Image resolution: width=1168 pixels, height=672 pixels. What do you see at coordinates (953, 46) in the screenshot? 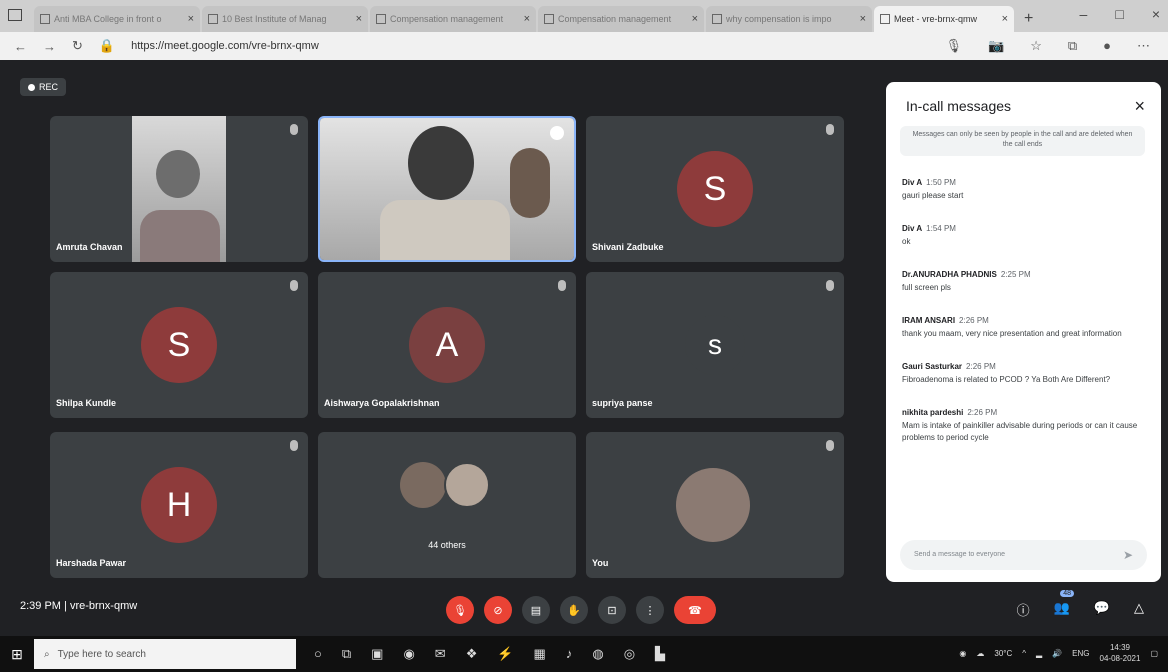
I see `microphone-icon: 🎙` at bounding box center [953, 46].